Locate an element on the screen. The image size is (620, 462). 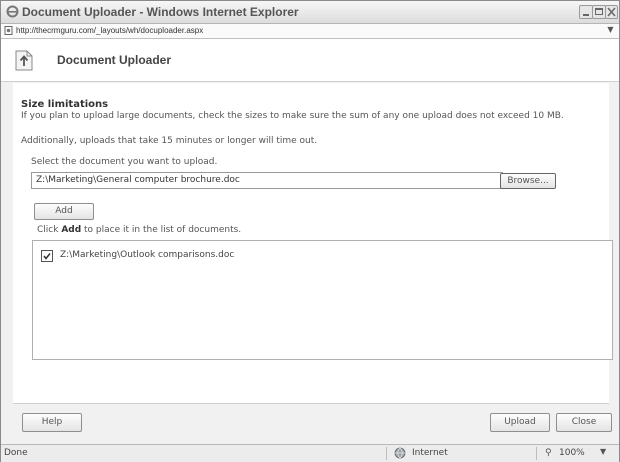
window-close-button is located at coordinates (611, 12).